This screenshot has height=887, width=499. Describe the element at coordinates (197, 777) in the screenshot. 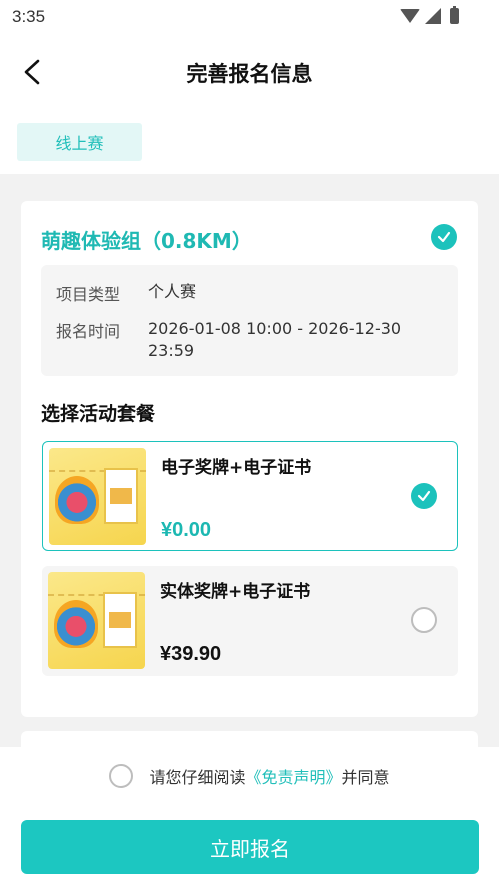

I see `agreement-prefix: 请您仔细阅读` at that location.